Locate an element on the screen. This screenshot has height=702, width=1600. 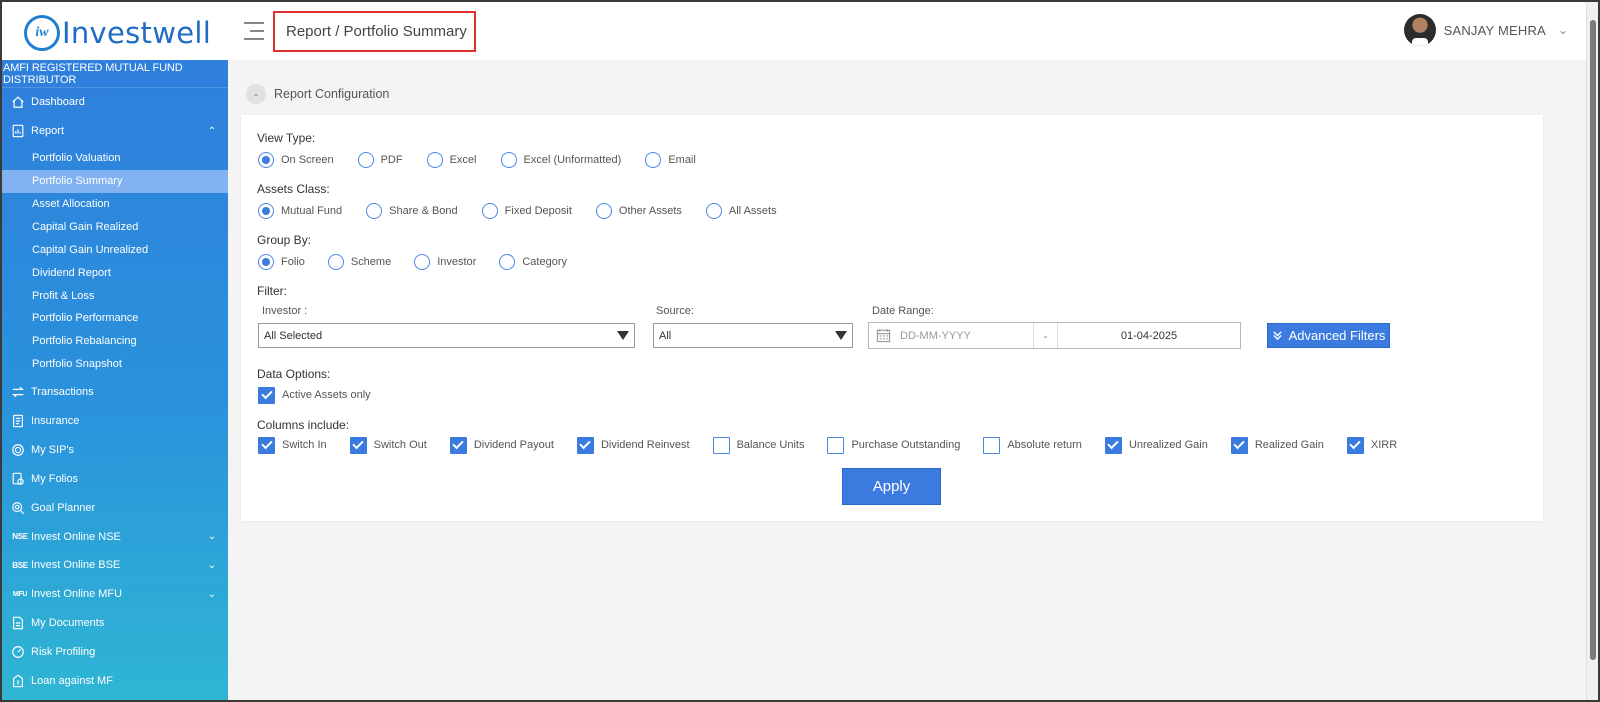
view-type-on-screen: On Screen is located at coordinates (296, 160).